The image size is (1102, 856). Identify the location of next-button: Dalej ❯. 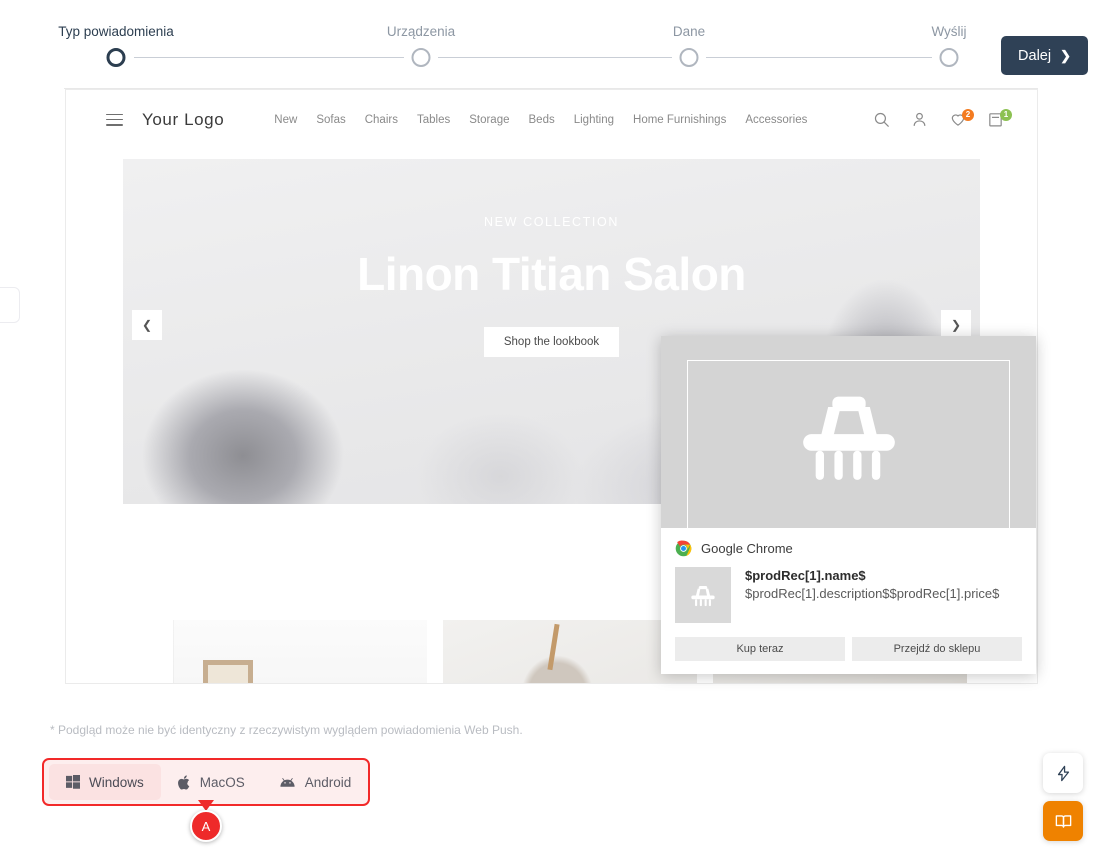
(1044, 55).